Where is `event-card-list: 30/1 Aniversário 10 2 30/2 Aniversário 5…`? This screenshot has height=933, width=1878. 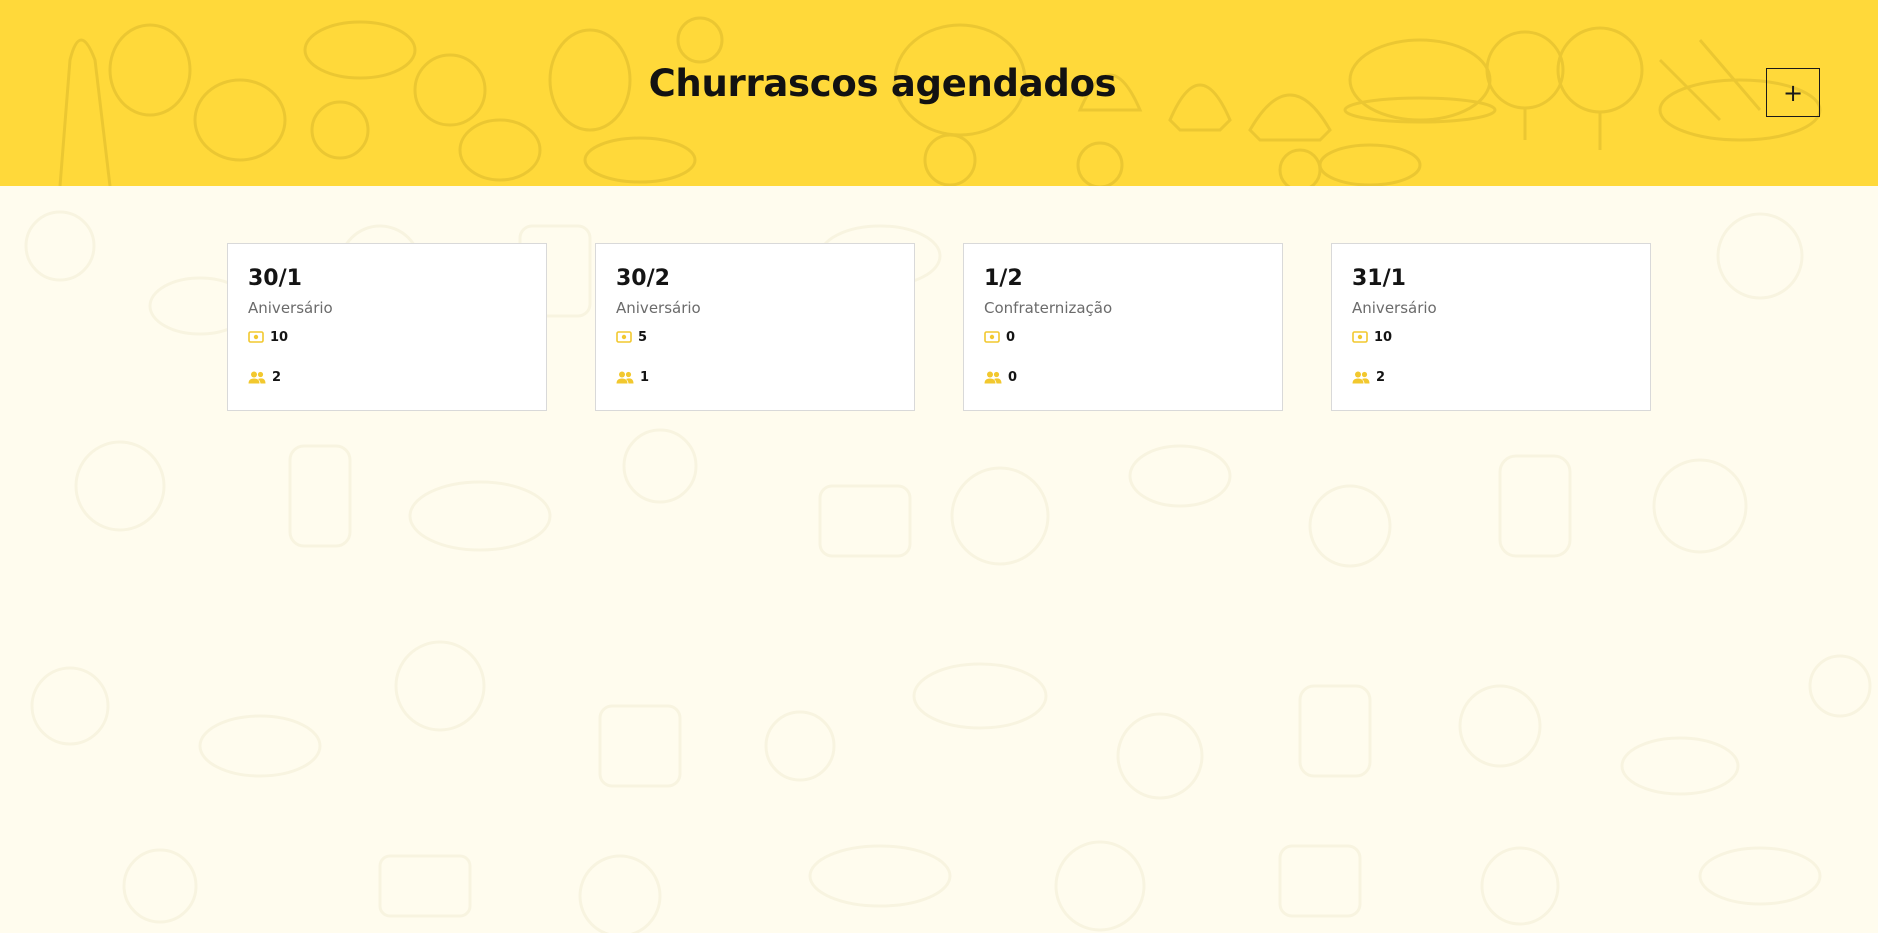 event-card-list: 30/1 Aniversário 10 2 30/2 Aniversário 5… is located at coordinates (939, 327).